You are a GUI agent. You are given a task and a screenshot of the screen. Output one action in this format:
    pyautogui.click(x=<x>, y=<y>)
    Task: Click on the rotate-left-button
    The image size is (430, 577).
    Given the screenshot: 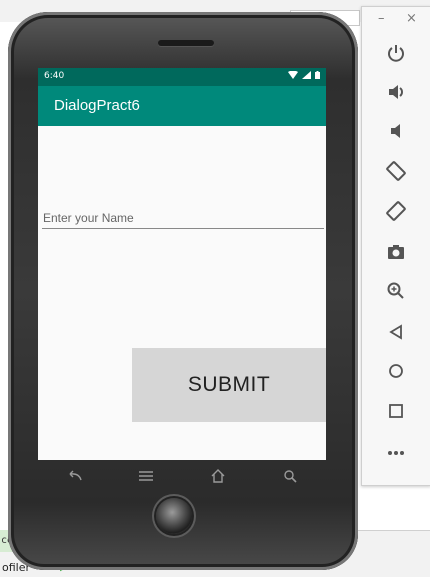 What is the action you would take?
    pyautogui.click(x=396, y=171)
    